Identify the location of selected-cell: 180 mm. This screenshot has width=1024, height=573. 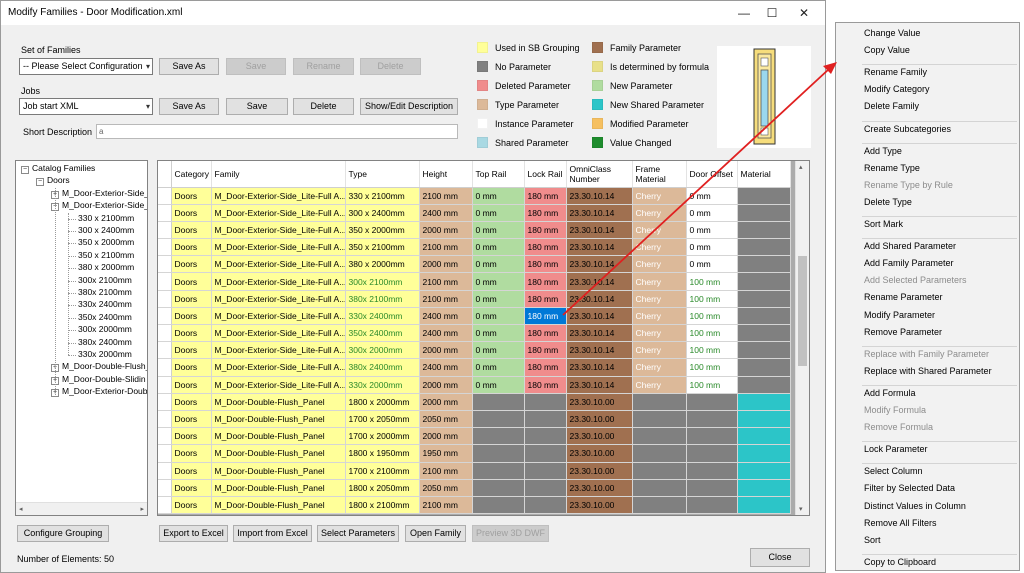
(545, 316).